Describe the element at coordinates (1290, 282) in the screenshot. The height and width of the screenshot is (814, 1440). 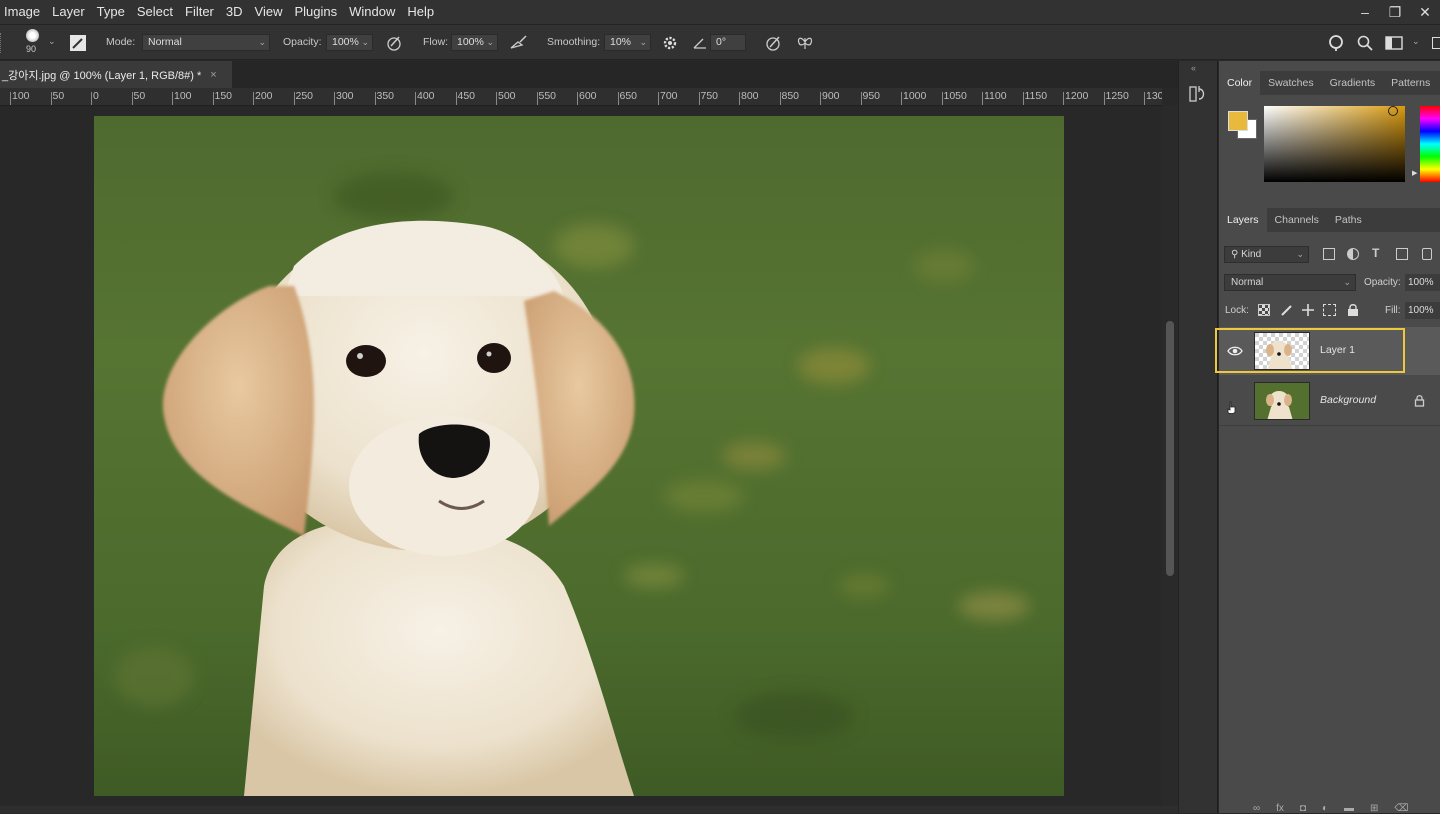
I see `blend-mode-dropdown: Normal ⌄` at that location.